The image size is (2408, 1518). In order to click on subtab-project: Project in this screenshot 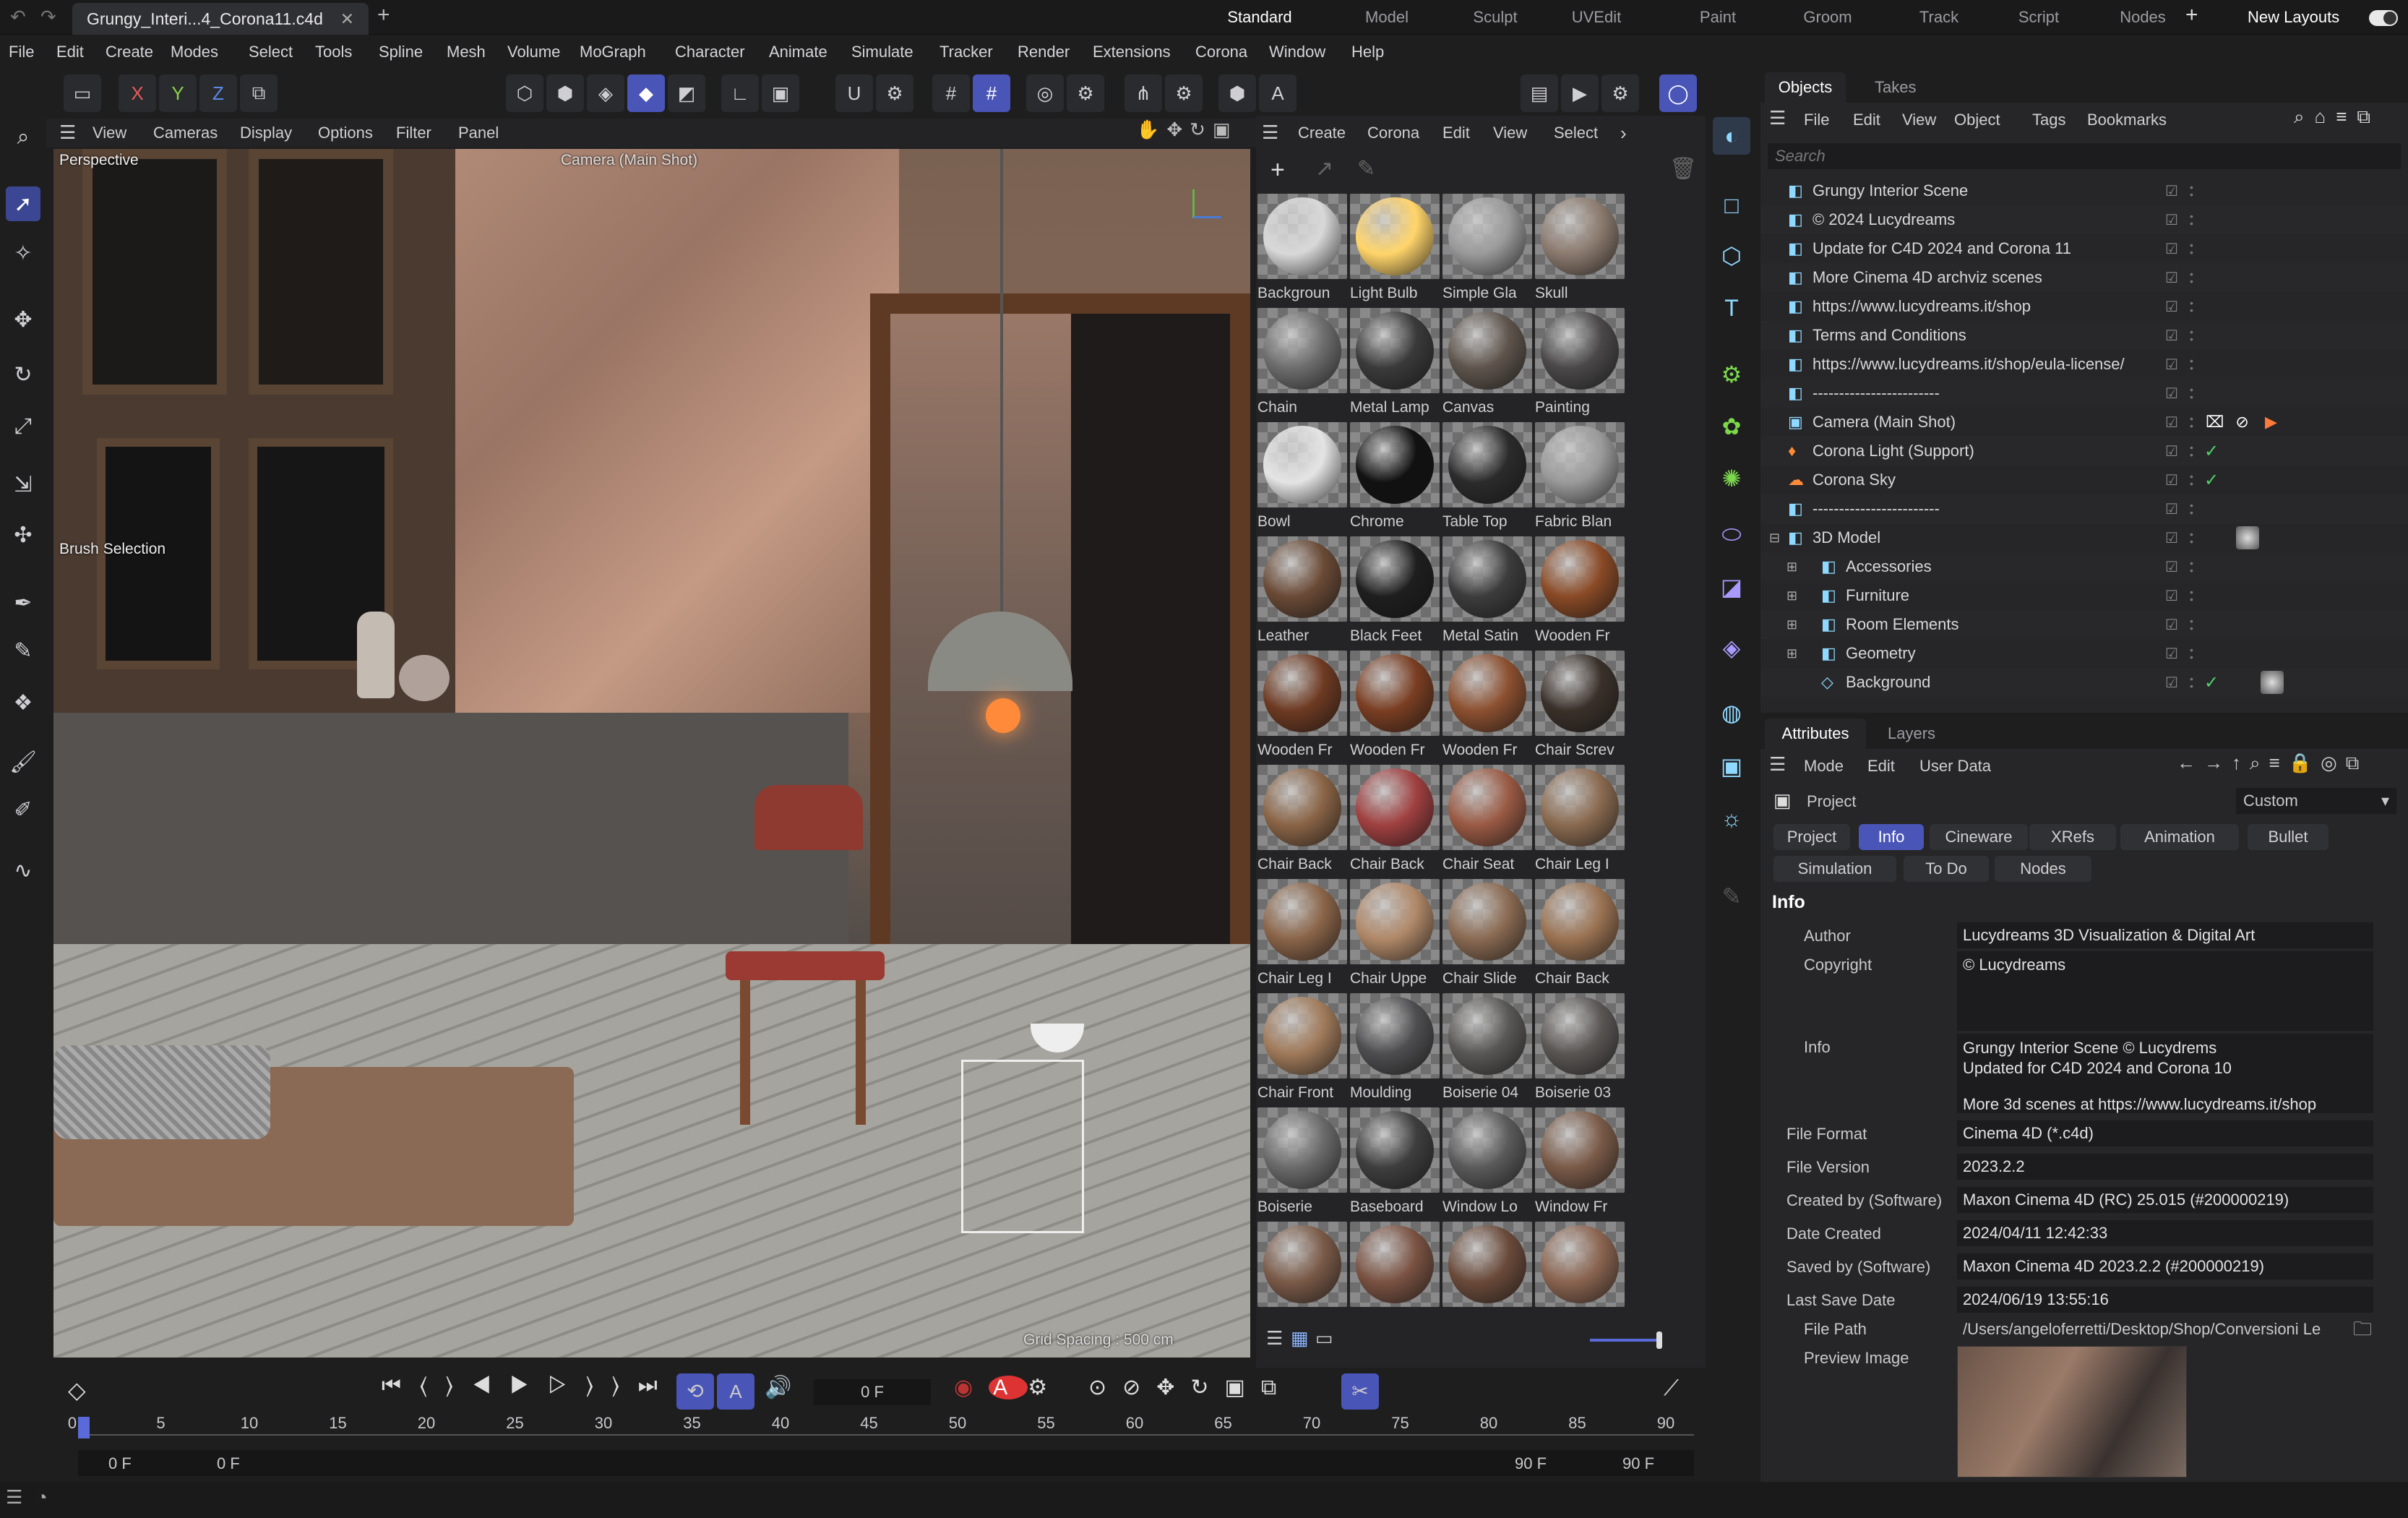, I will do `click(1811, 837)`.